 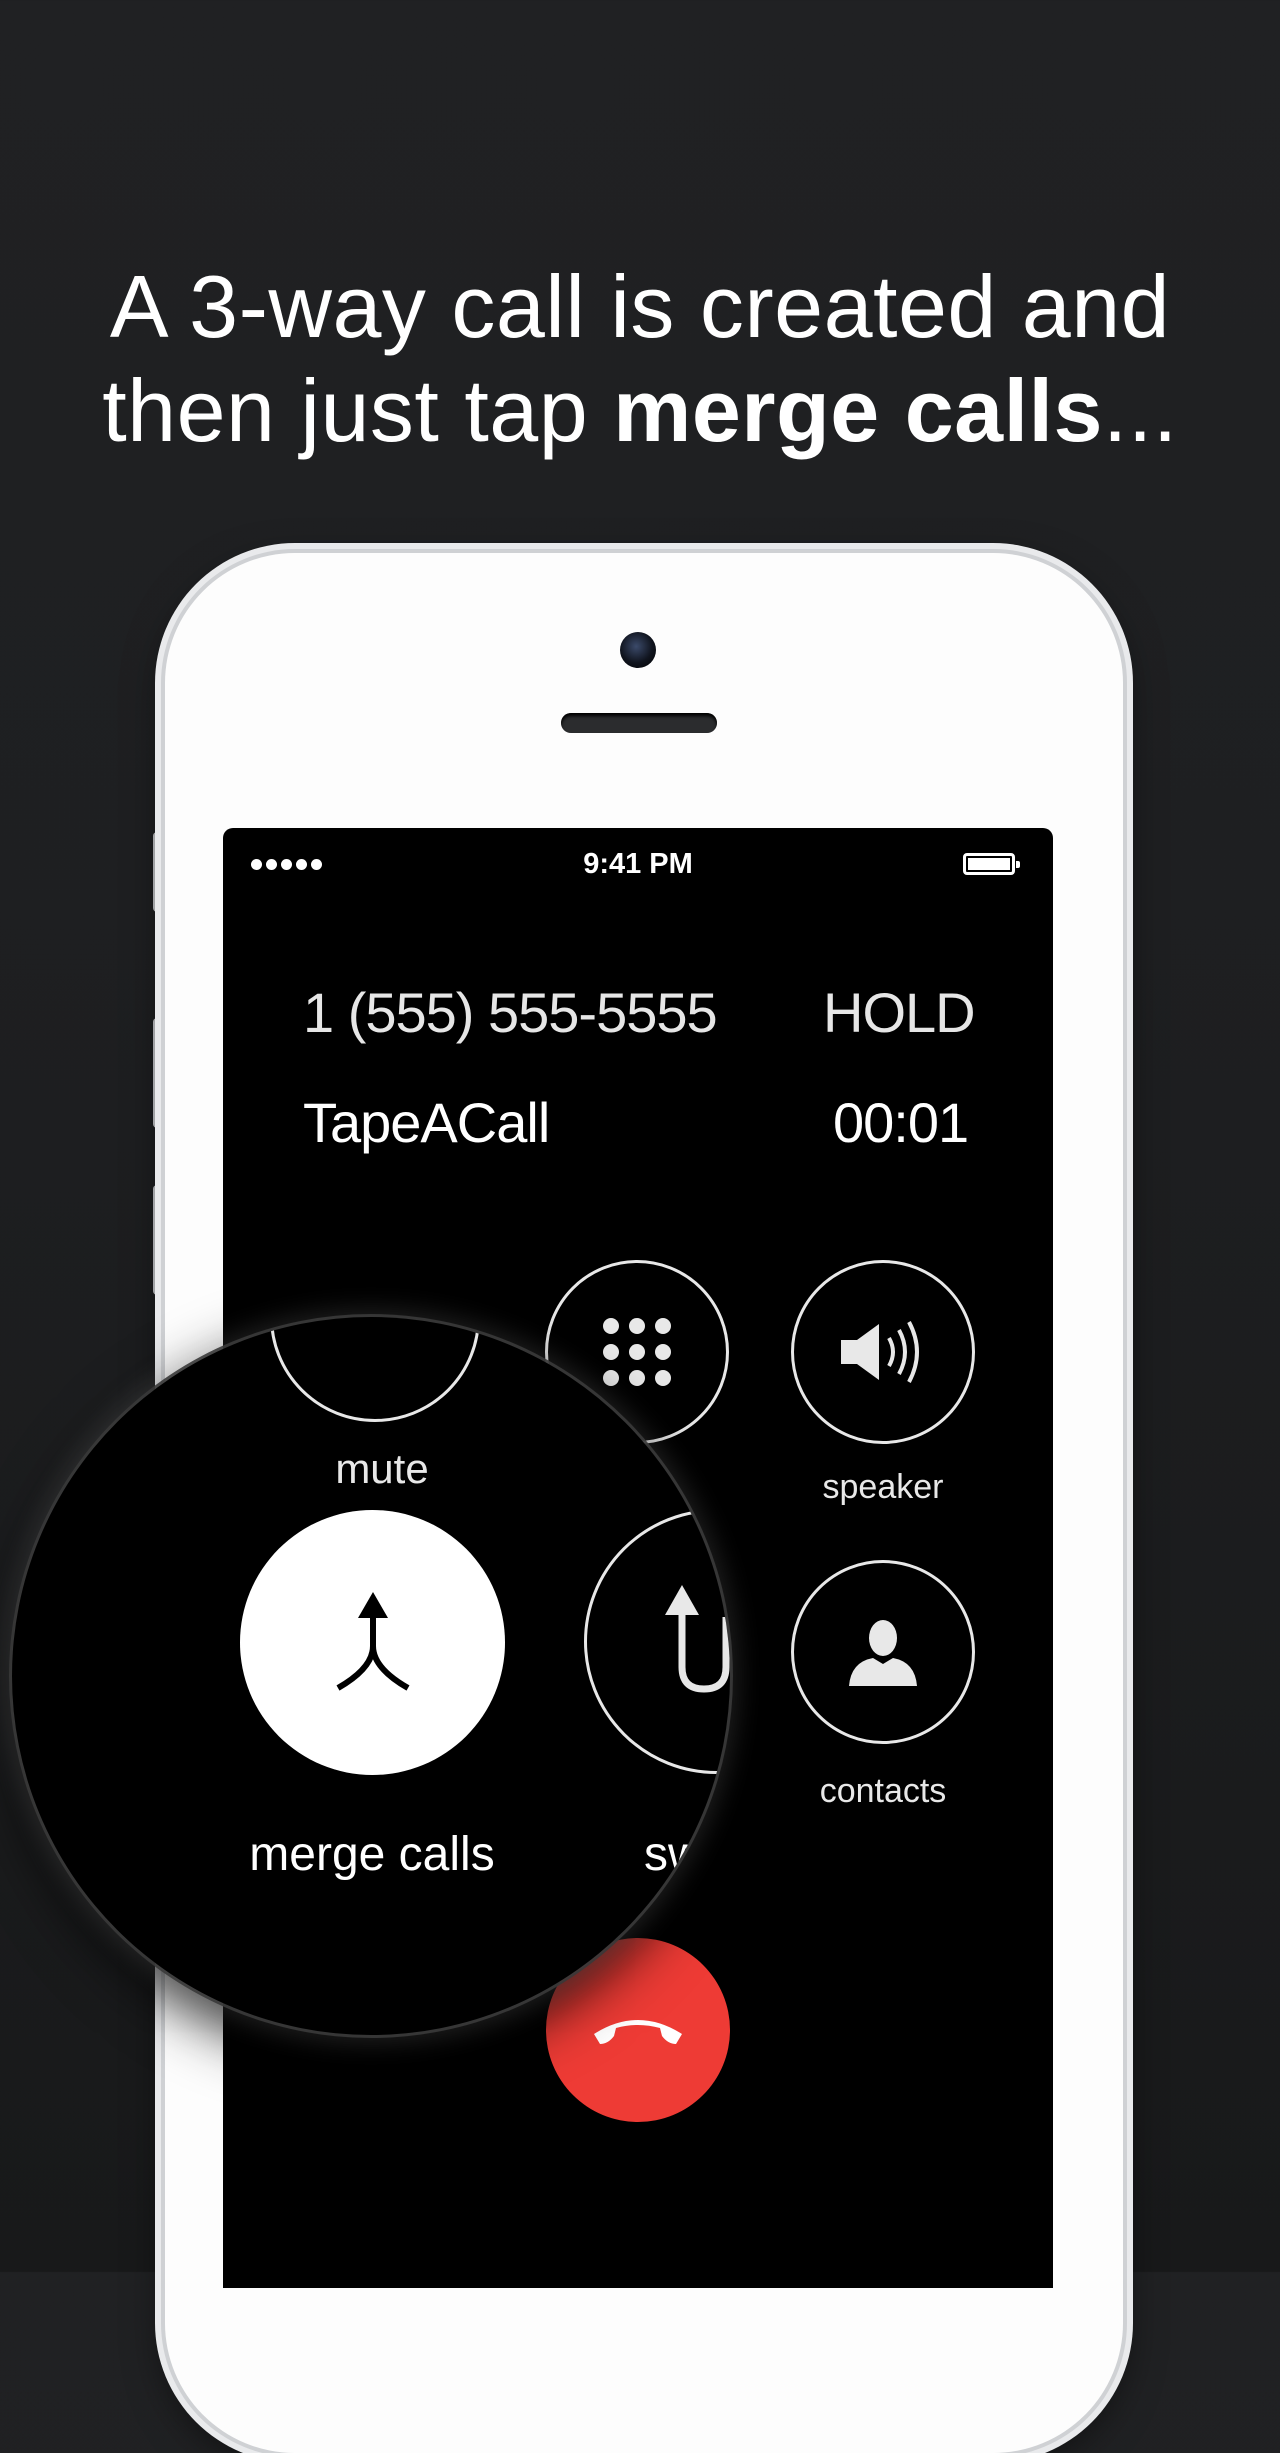 I want to click on battery-icon, so click(x=991, y=864).